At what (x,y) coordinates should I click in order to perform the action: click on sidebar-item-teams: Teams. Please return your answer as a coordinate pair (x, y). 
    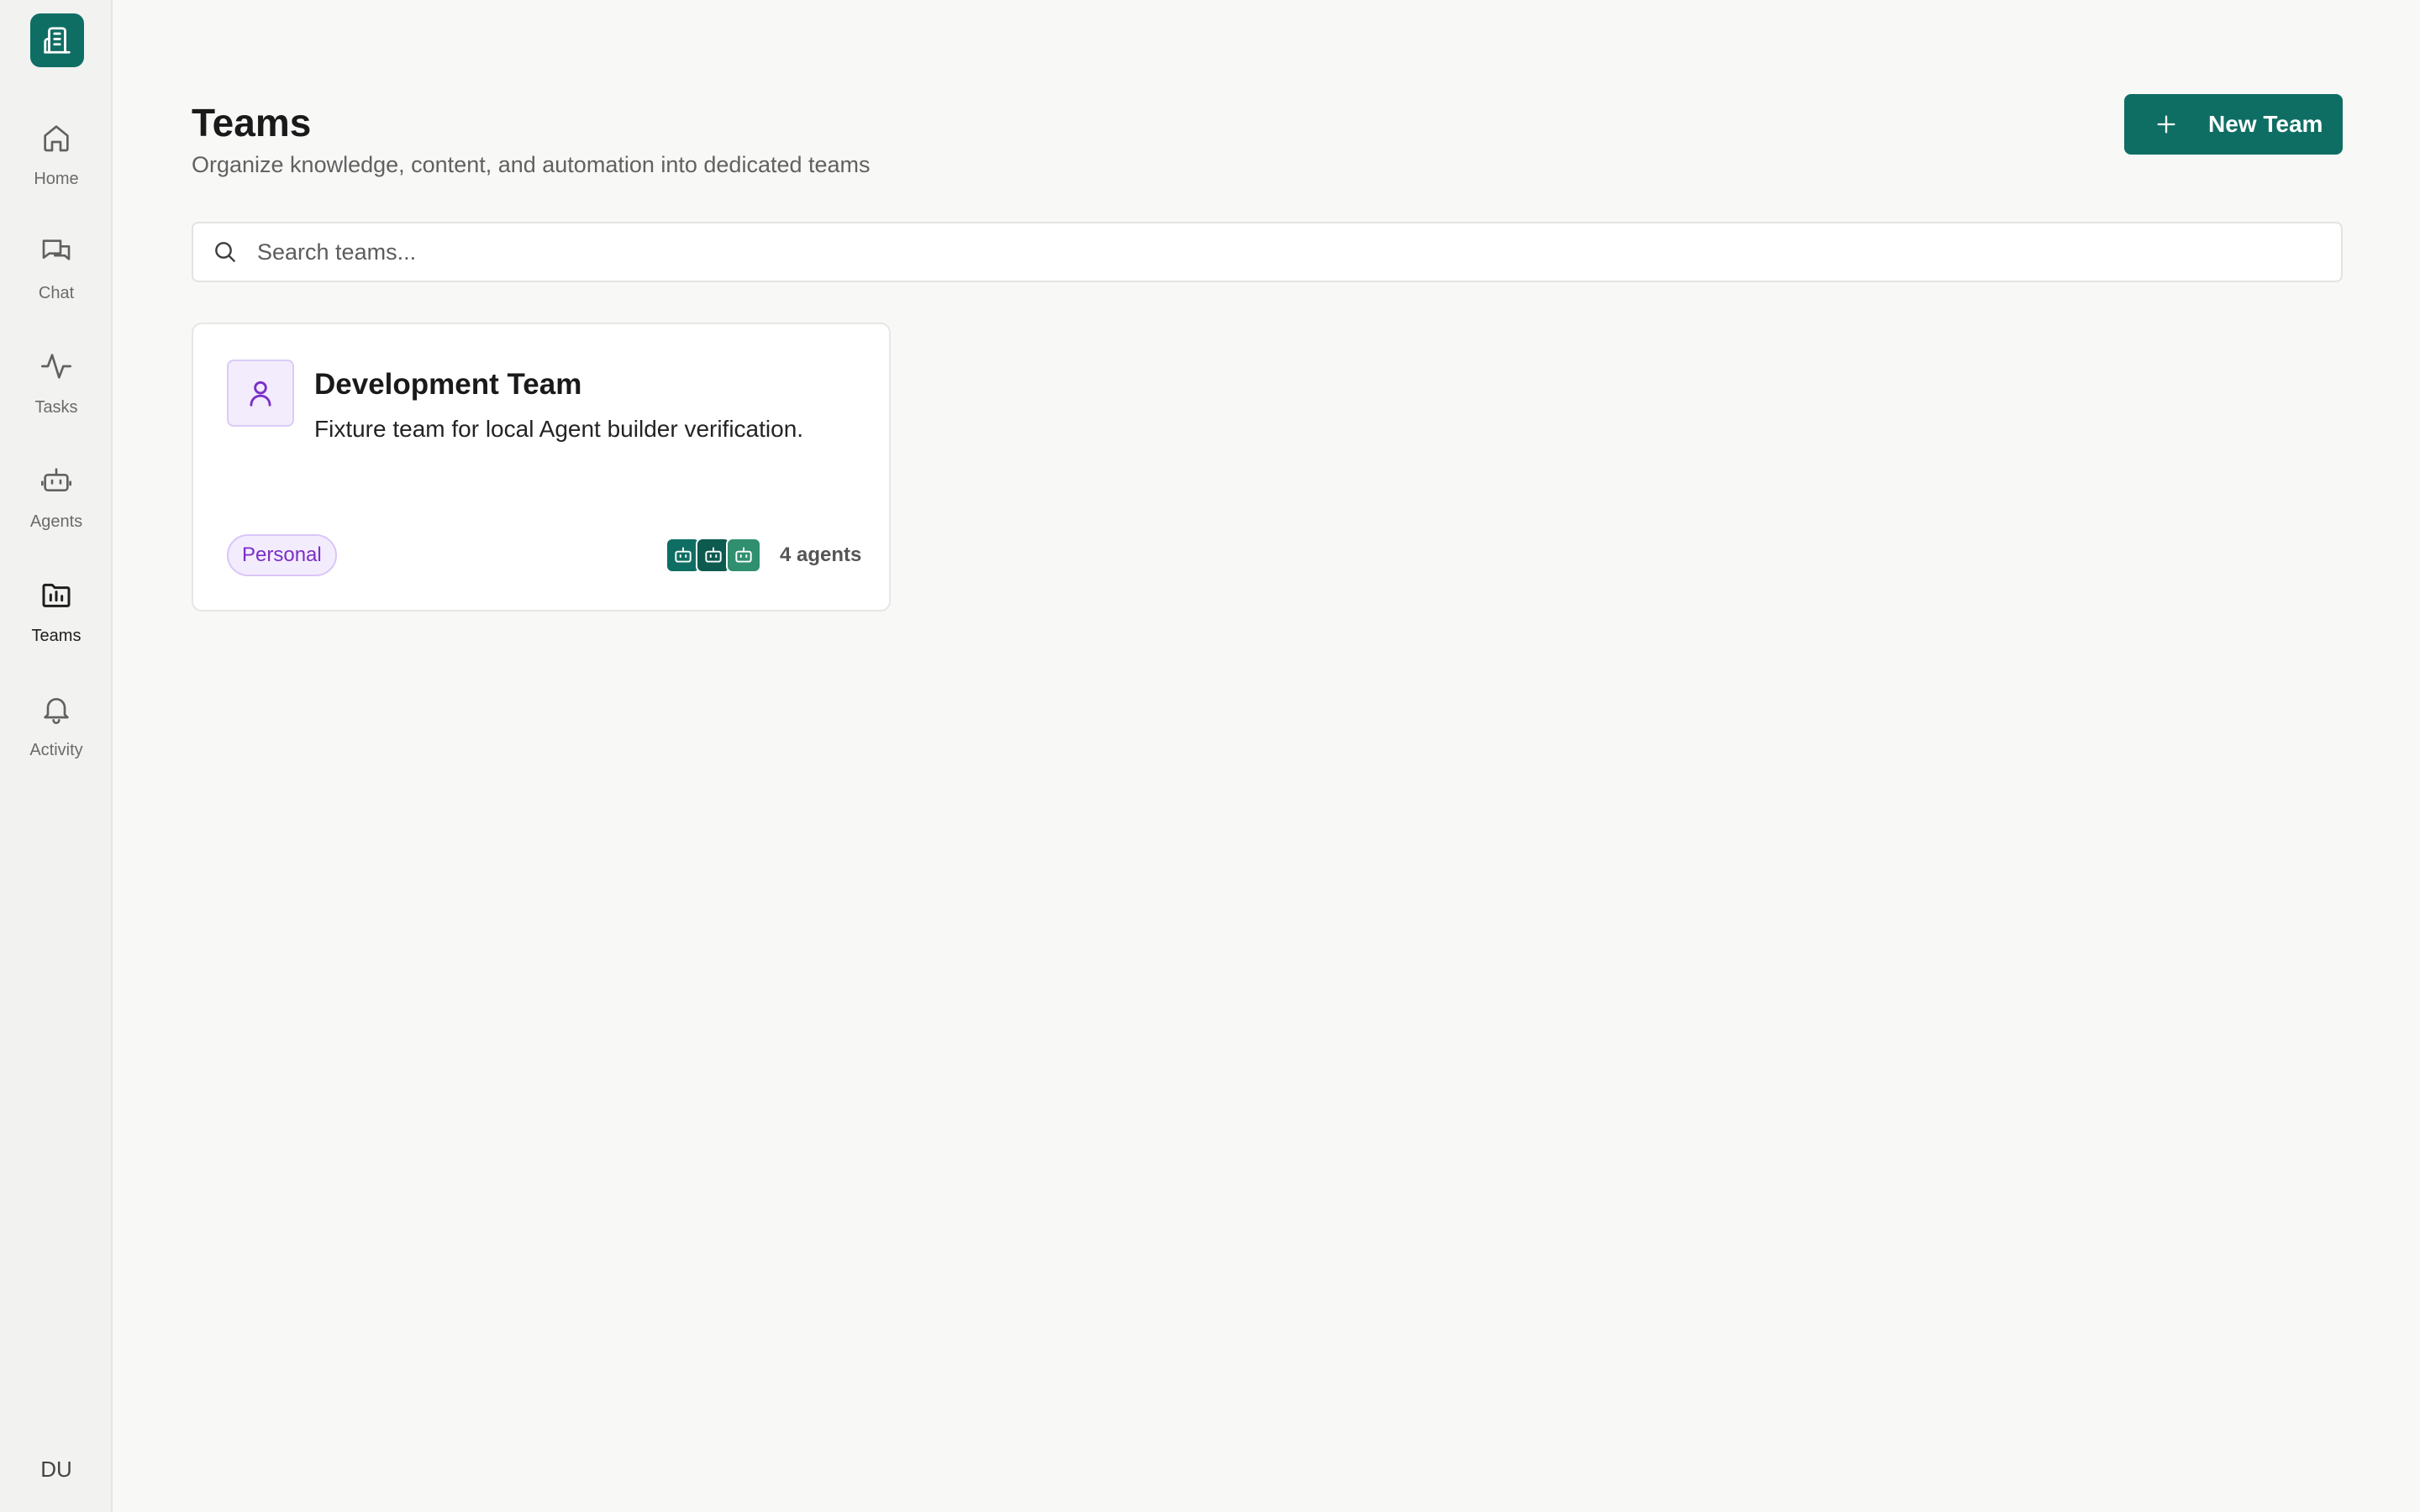
    Looking at the image, I should click on (56, 626).